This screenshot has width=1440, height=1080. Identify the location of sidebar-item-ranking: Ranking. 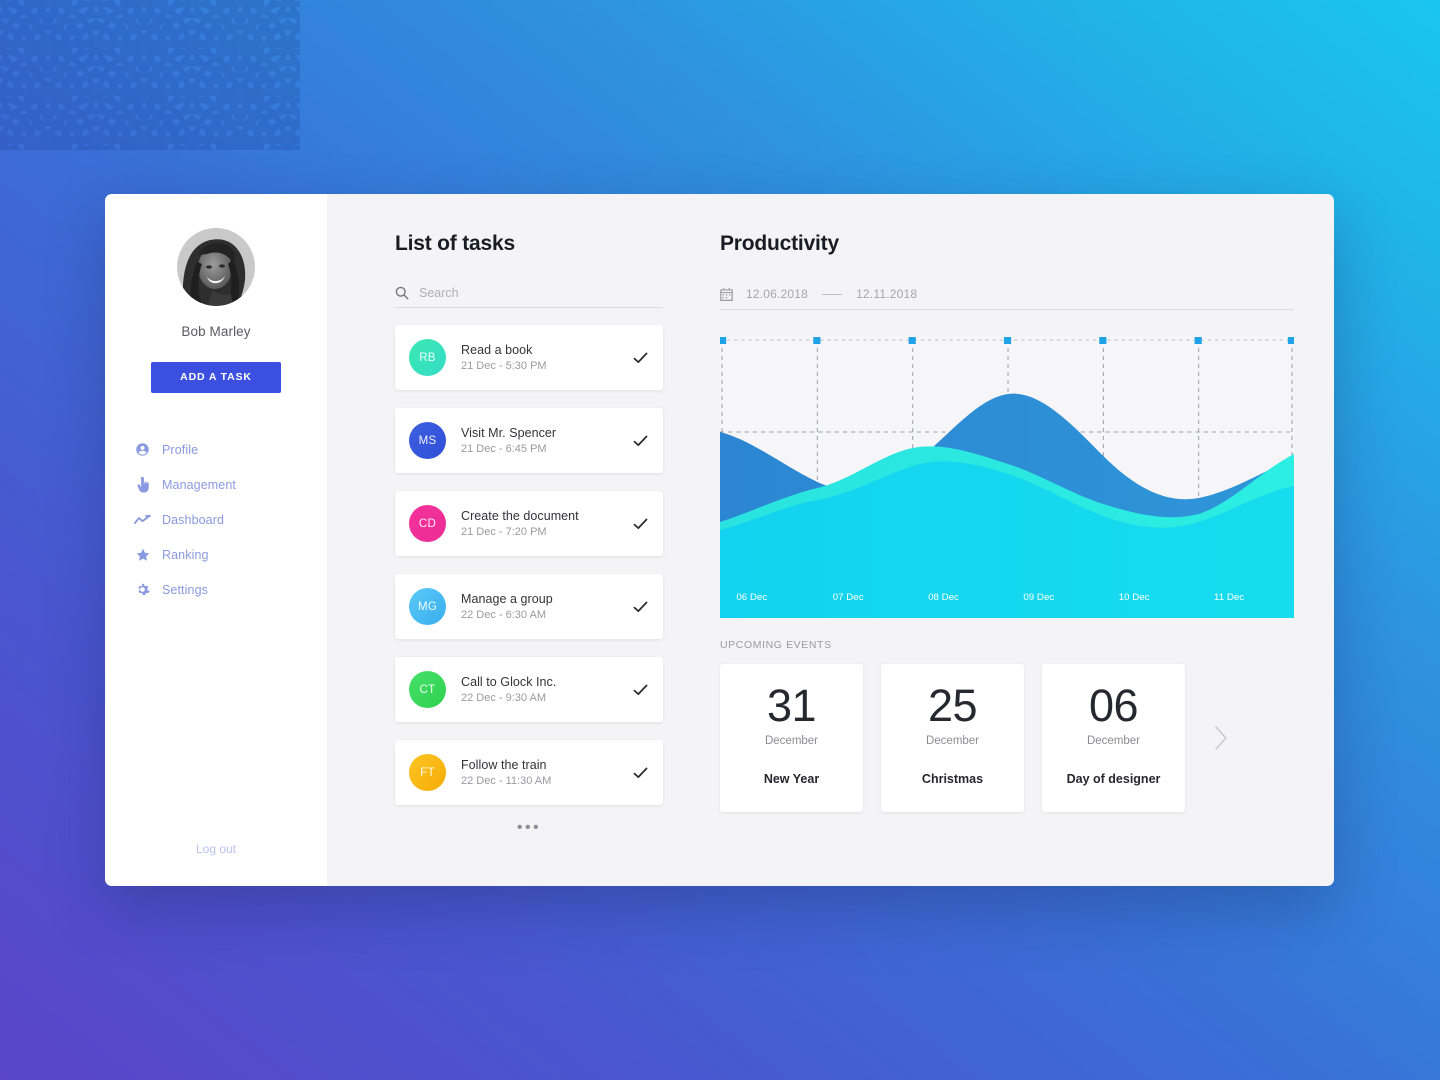
(230, 554).